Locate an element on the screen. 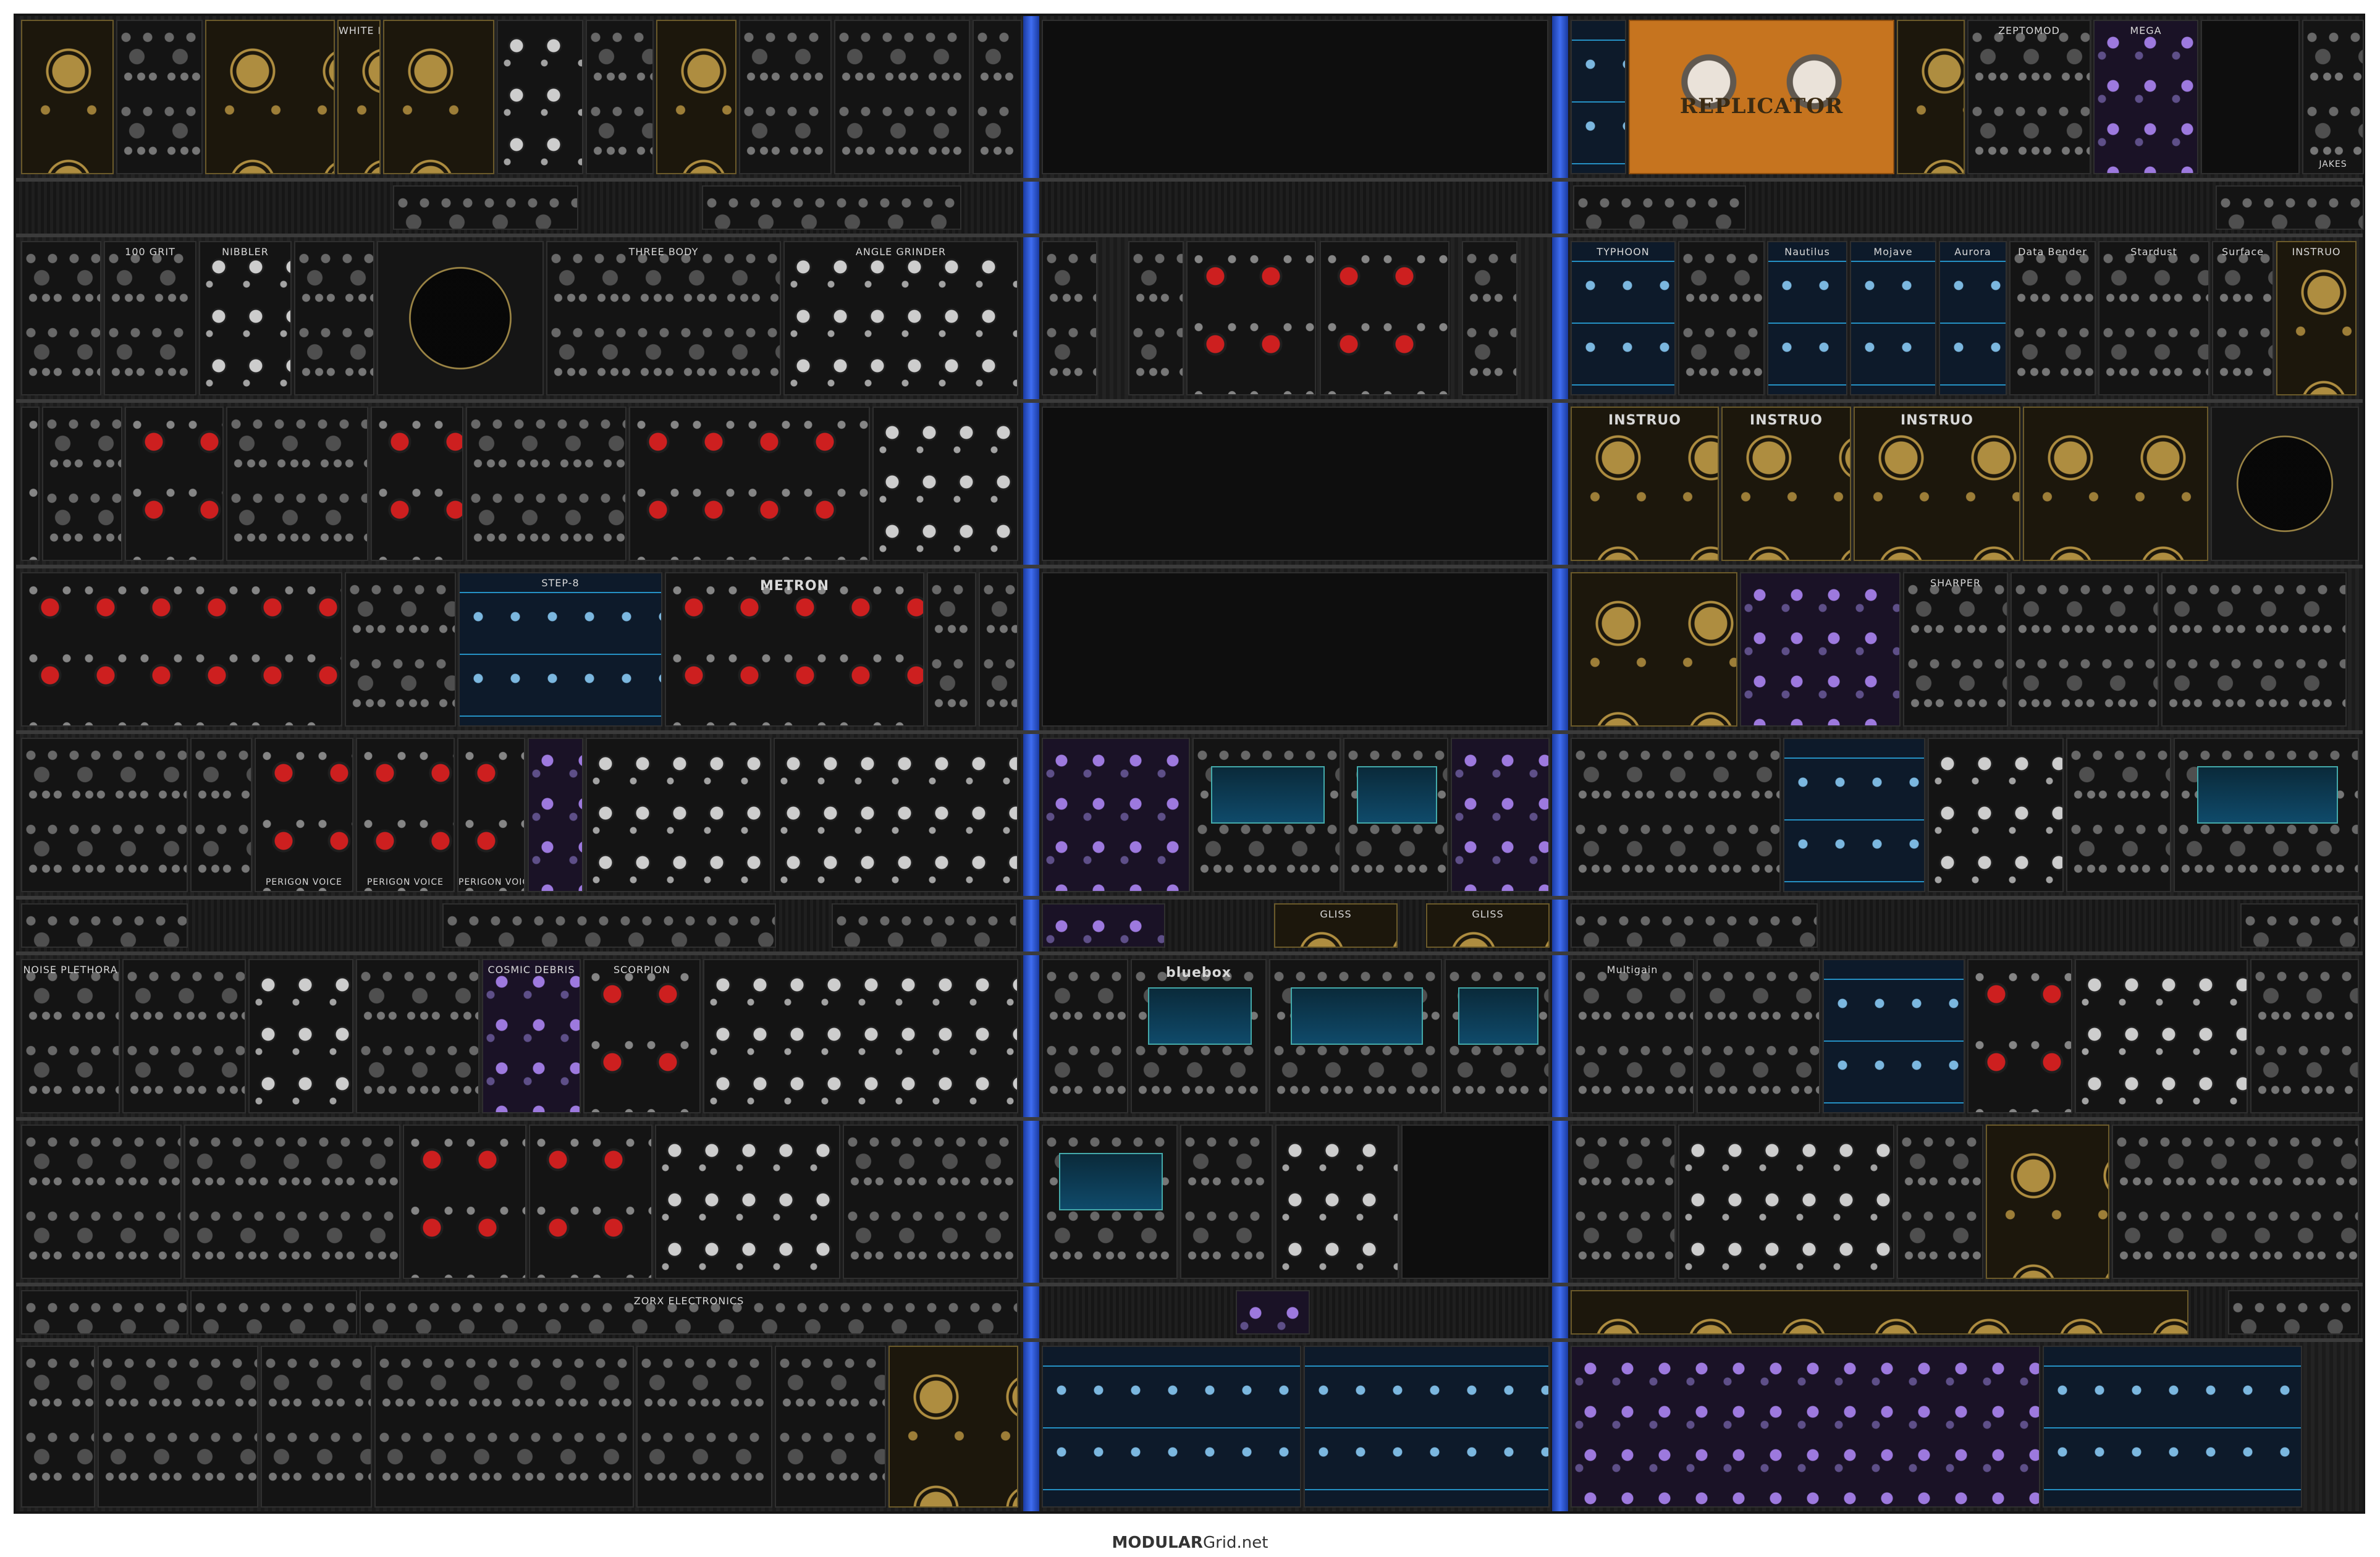 This screenshot has width=2380, height=1557. module: MEGA is located at coordinates (2145, 97).